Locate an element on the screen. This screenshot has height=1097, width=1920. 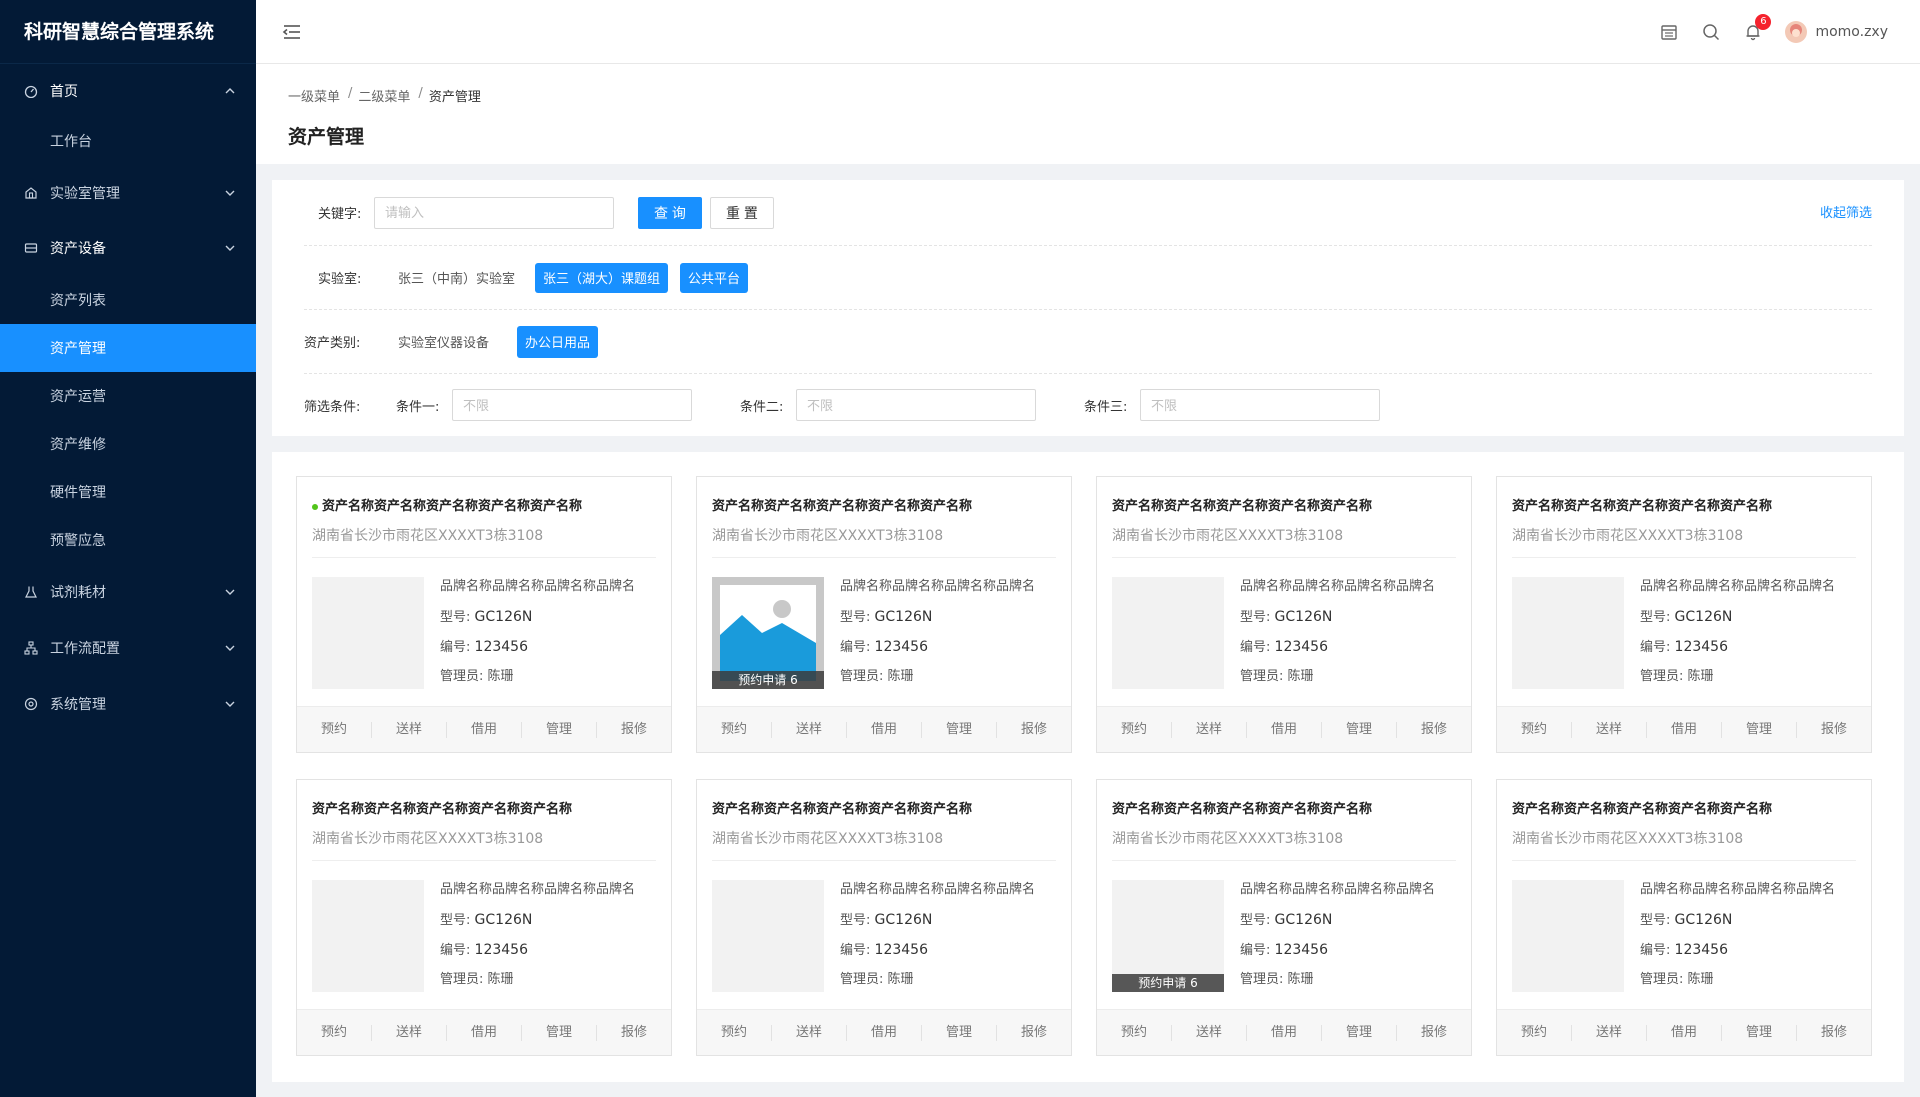
user-menu: momo.zxy is located at coordinates (1836, 32).